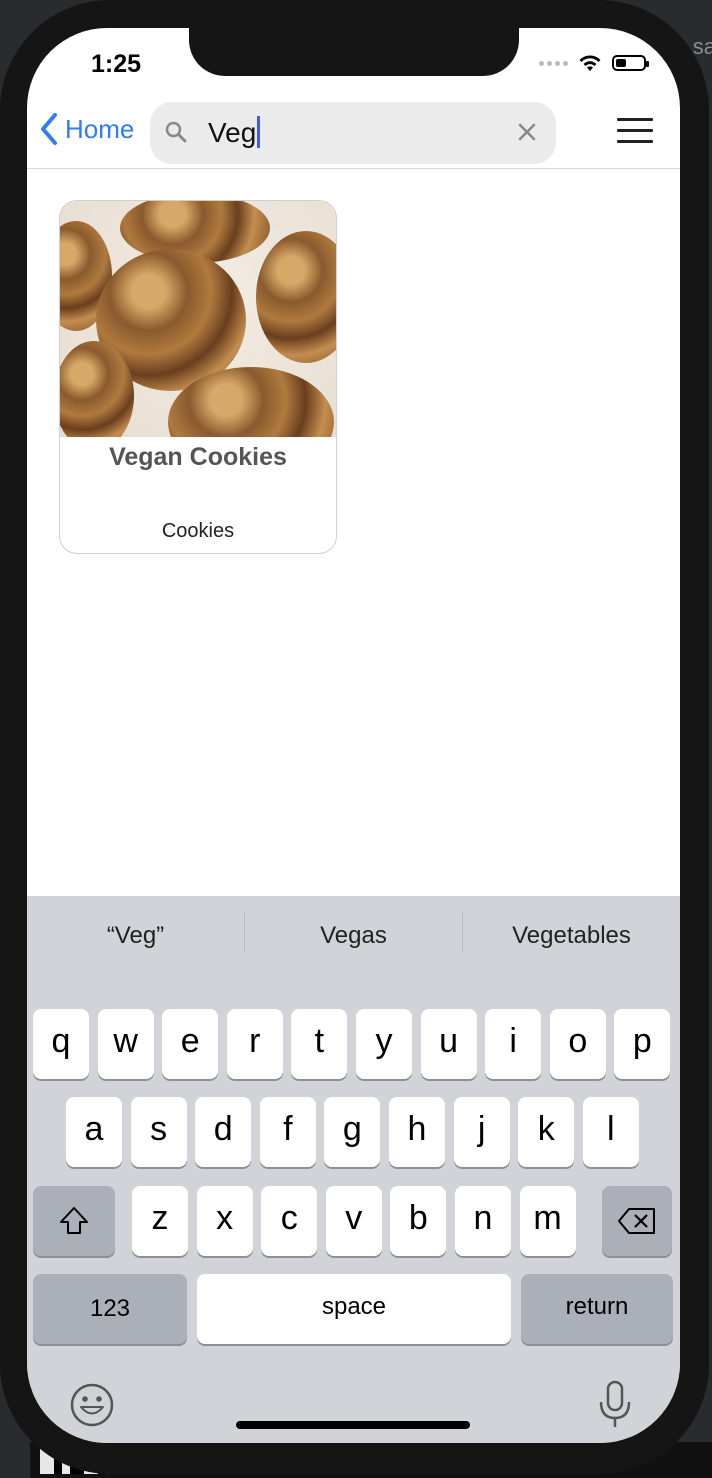 Image resolution: width=712 pixels, height=1478 pixels. I want to click on search-query: Veg, so click(234, 132).